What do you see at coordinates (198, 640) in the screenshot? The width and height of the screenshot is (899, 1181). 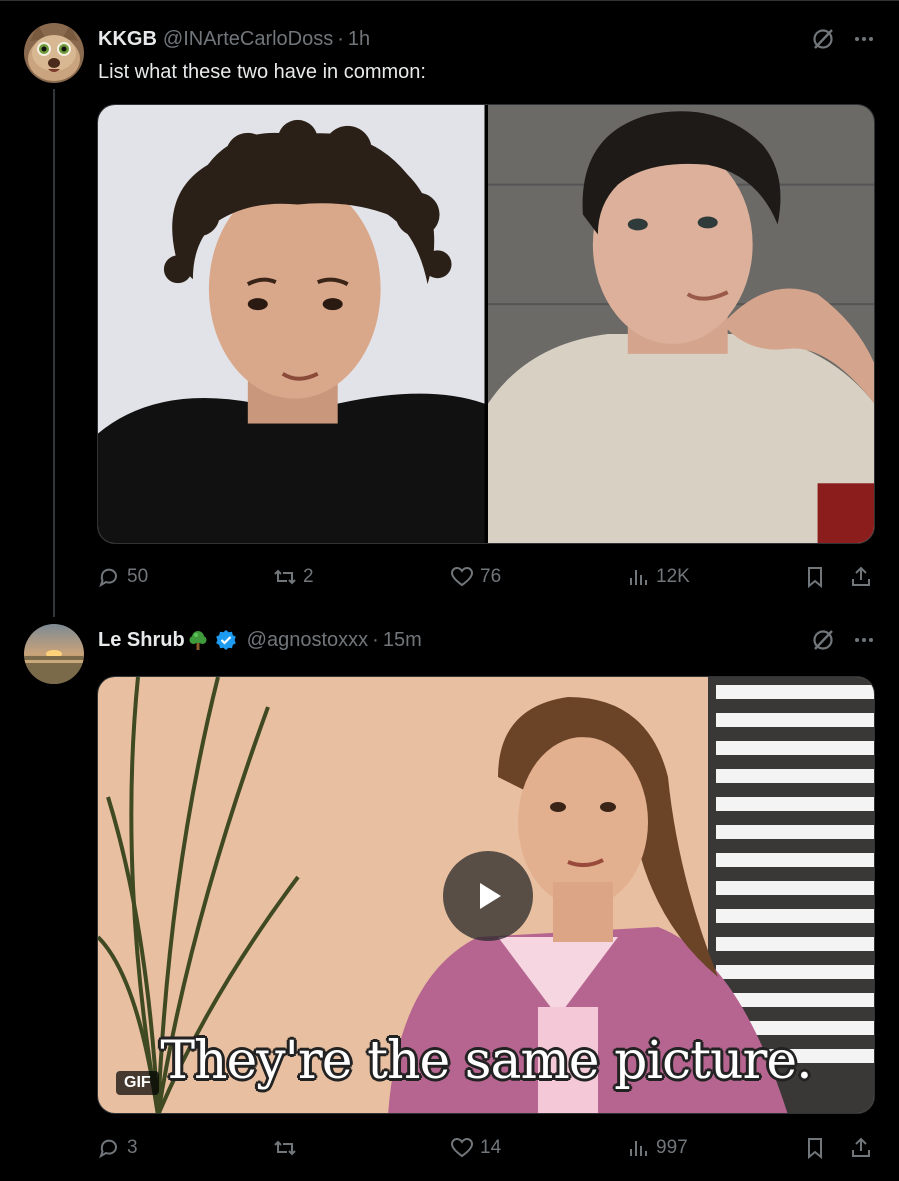 I see `tree-emoji-icon` at bounding box center [198, 640].